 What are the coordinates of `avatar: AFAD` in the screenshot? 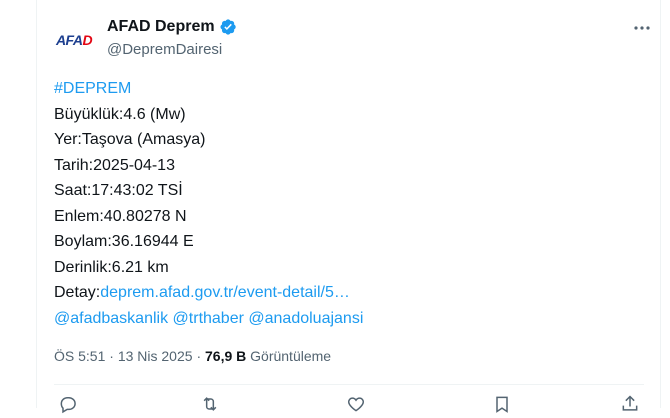 It's located at (74, 40).